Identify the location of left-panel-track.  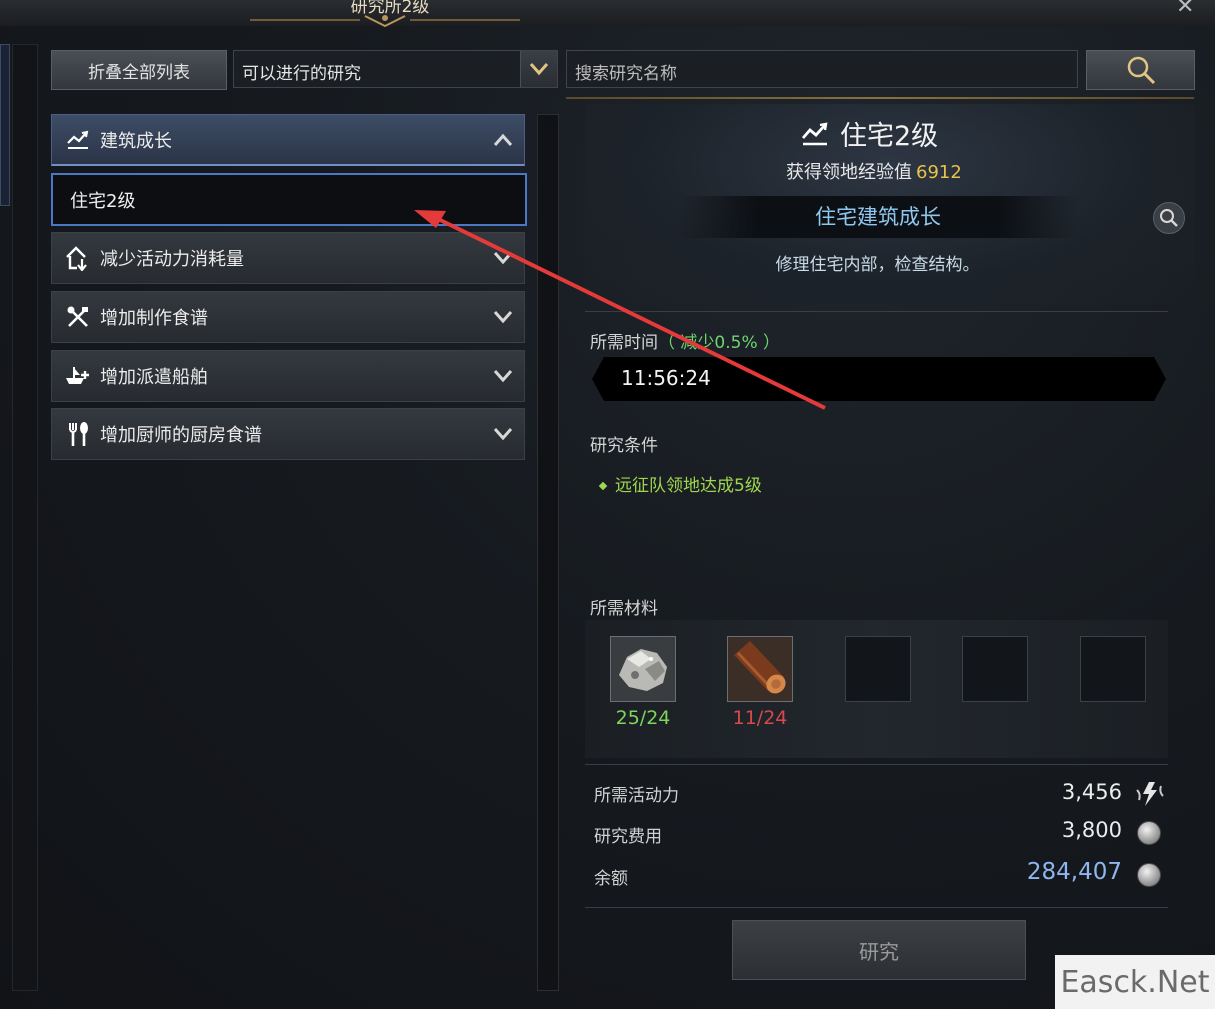
(25, 517).